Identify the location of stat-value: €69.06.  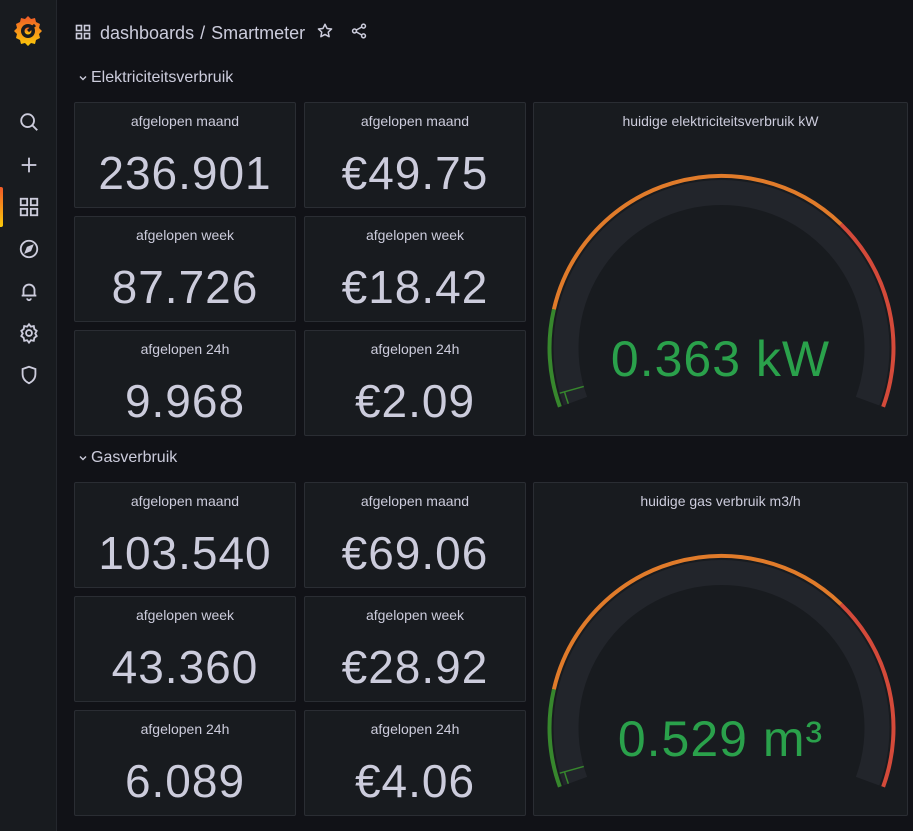
(415, 553).